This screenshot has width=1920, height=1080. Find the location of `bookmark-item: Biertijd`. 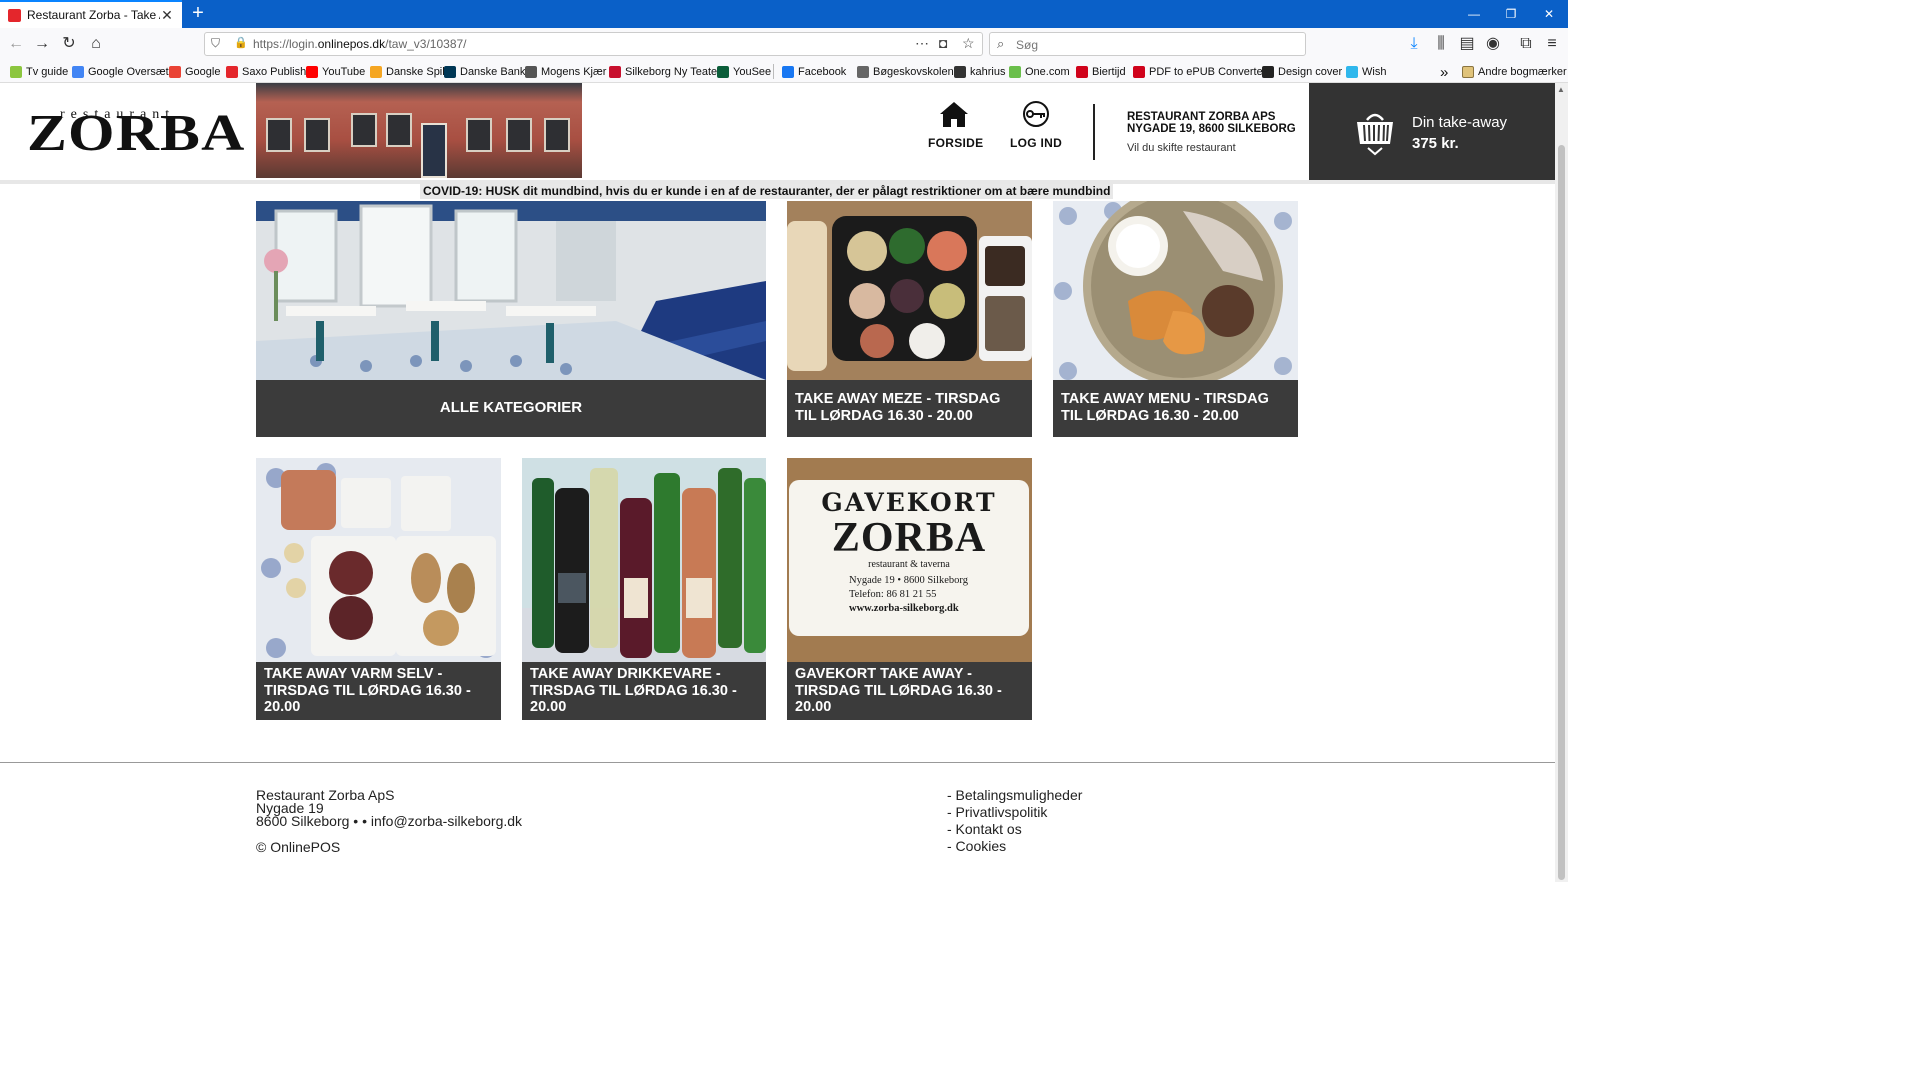

bookmark-item: Biertijd is located at coordinates (1101, 72).